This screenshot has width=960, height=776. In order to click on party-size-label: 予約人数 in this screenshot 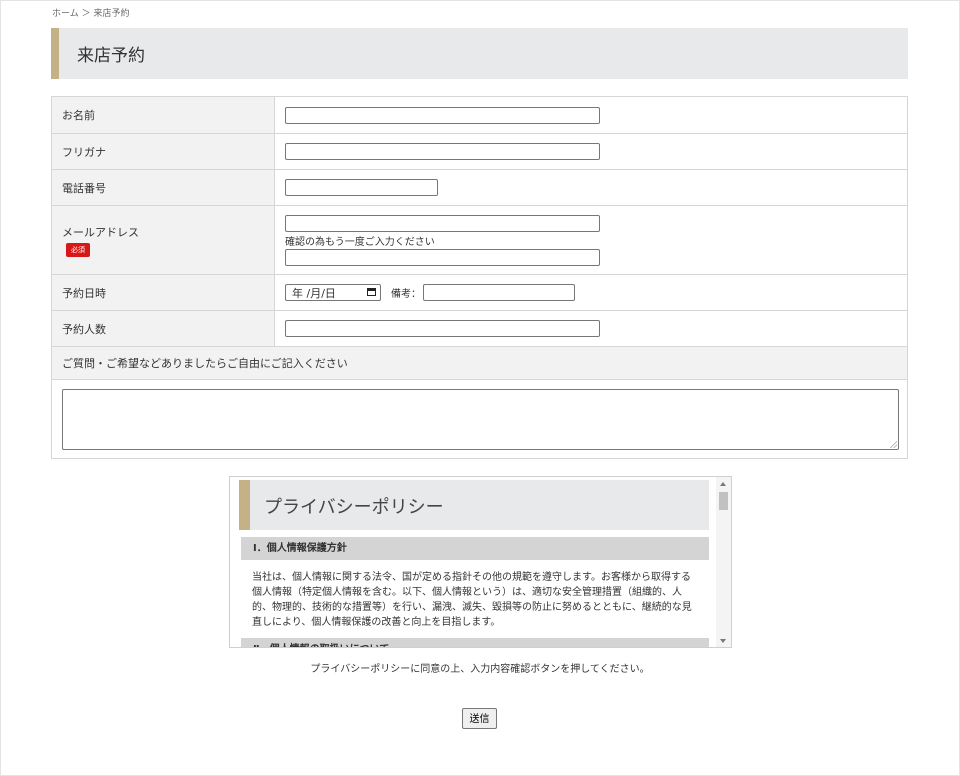, I will do `click(163, 328)`.